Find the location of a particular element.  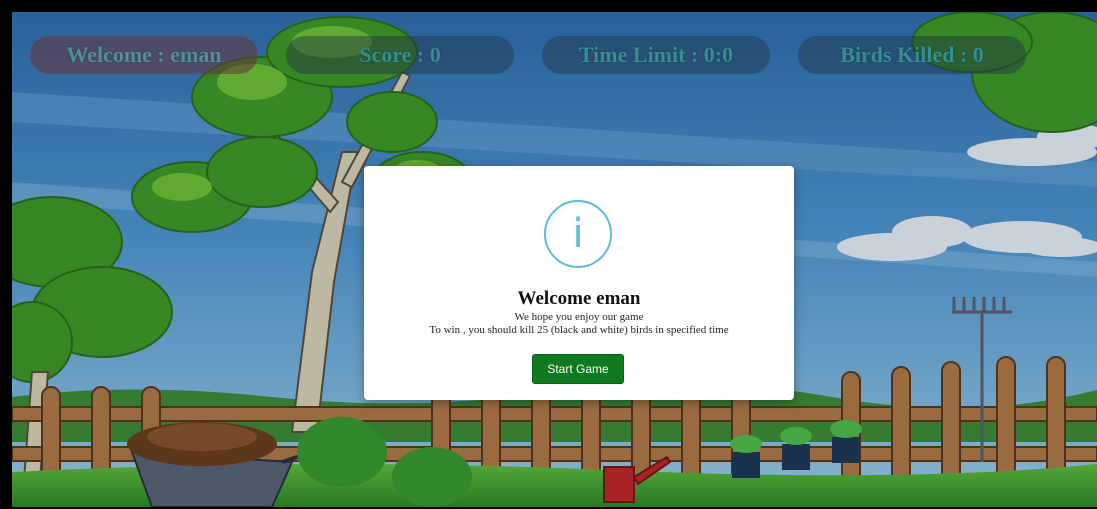

info-glyph: i is located at coordinates (578, 234).